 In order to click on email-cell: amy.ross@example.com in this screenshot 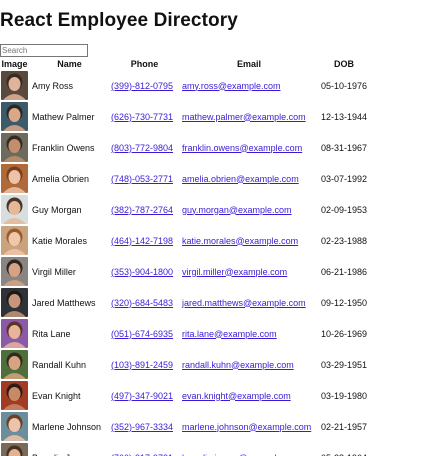, I will do `click(249, 85)`.